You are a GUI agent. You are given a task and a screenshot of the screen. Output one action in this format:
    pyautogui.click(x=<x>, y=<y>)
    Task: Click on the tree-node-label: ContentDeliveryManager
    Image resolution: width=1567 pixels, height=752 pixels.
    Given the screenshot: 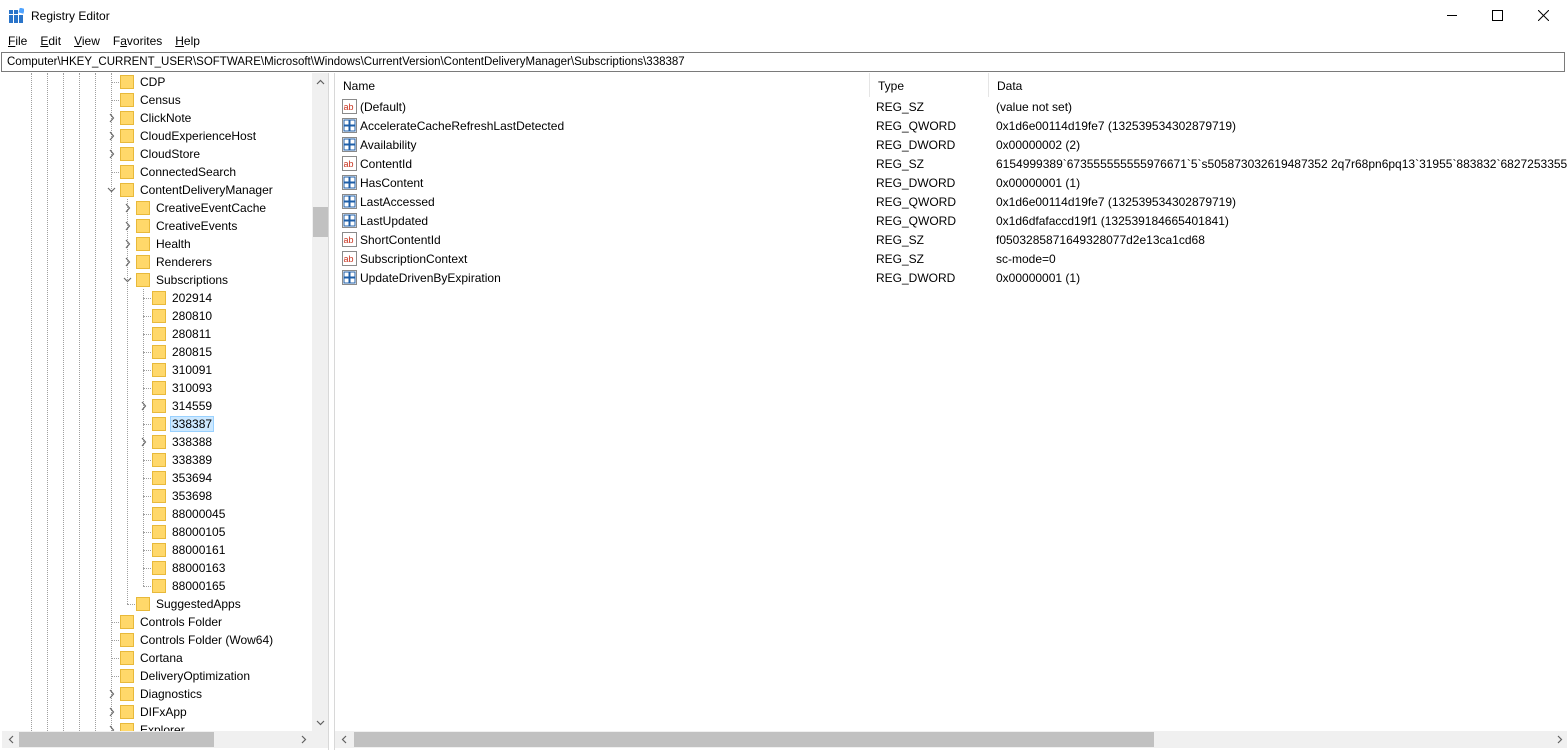 What is the action you would take?
    pyautogui.click(x=206, y=190)
    